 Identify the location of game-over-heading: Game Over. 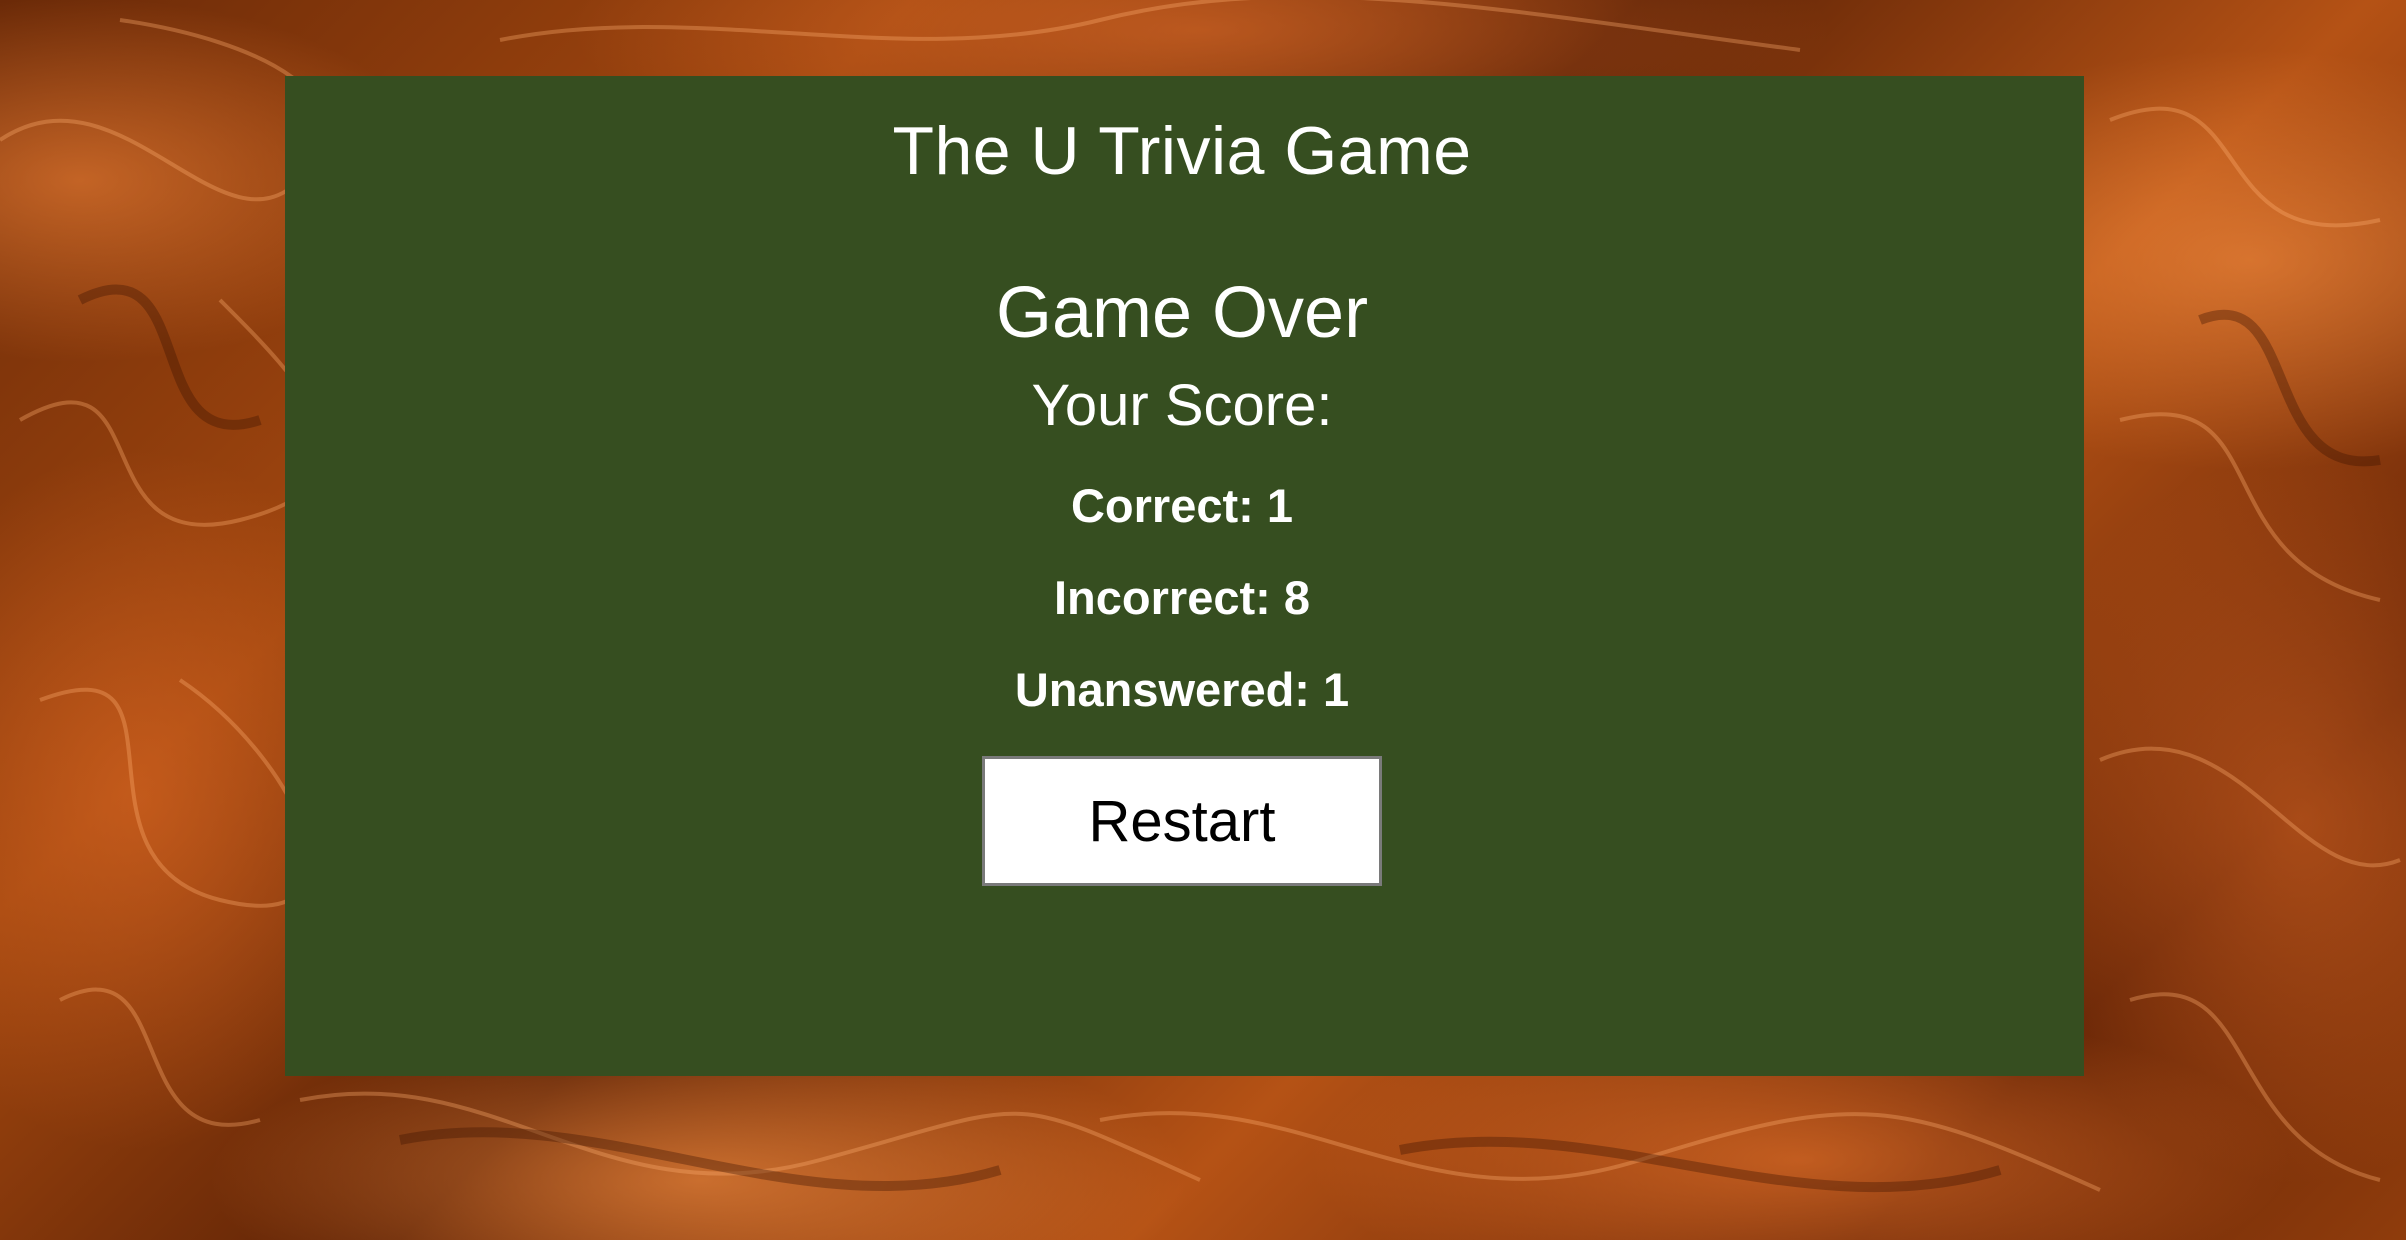
(1182, 313).